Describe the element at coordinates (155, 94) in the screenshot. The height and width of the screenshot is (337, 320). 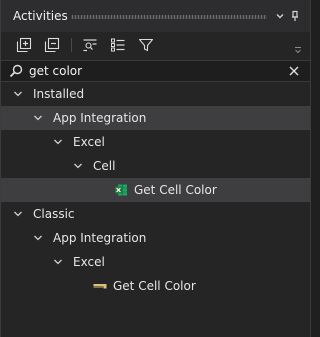
I see `tree-node-installed: Installed` at that location.